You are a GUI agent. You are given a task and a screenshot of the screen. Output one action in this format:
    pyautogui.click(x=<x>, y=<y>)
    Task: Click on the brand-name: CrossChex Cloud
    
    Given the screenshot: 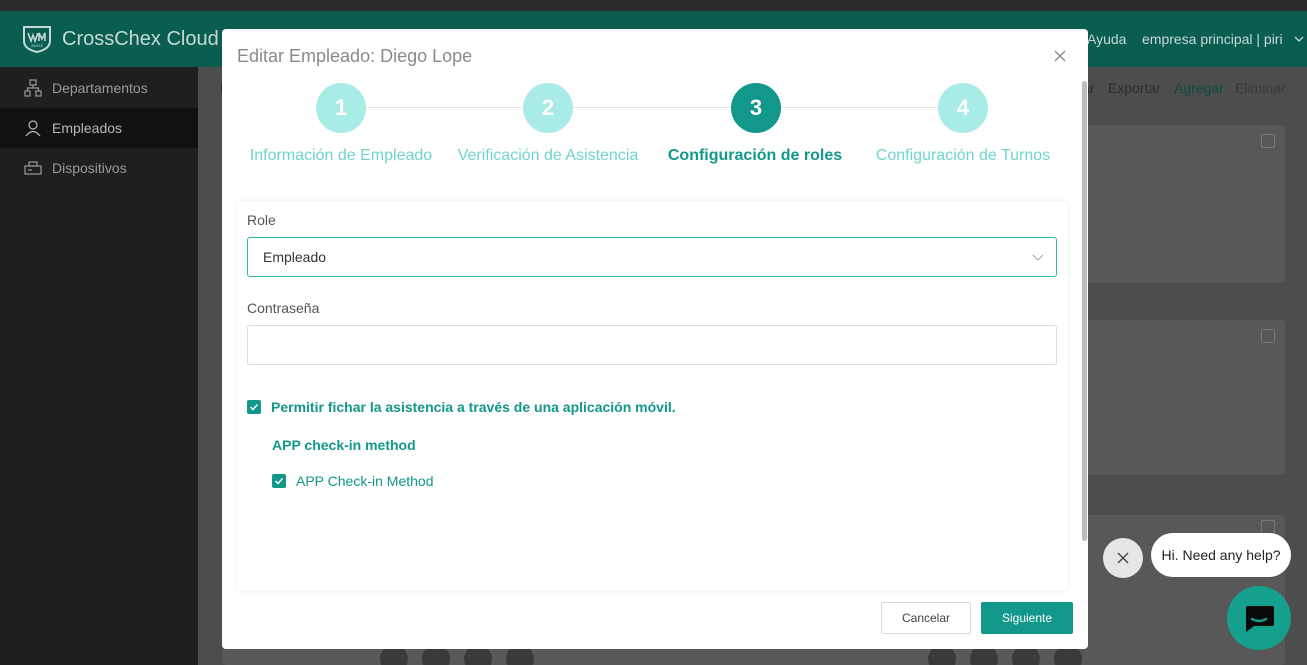 What is the action you would take?
    pyautogui.click(x=140, y=38)
    